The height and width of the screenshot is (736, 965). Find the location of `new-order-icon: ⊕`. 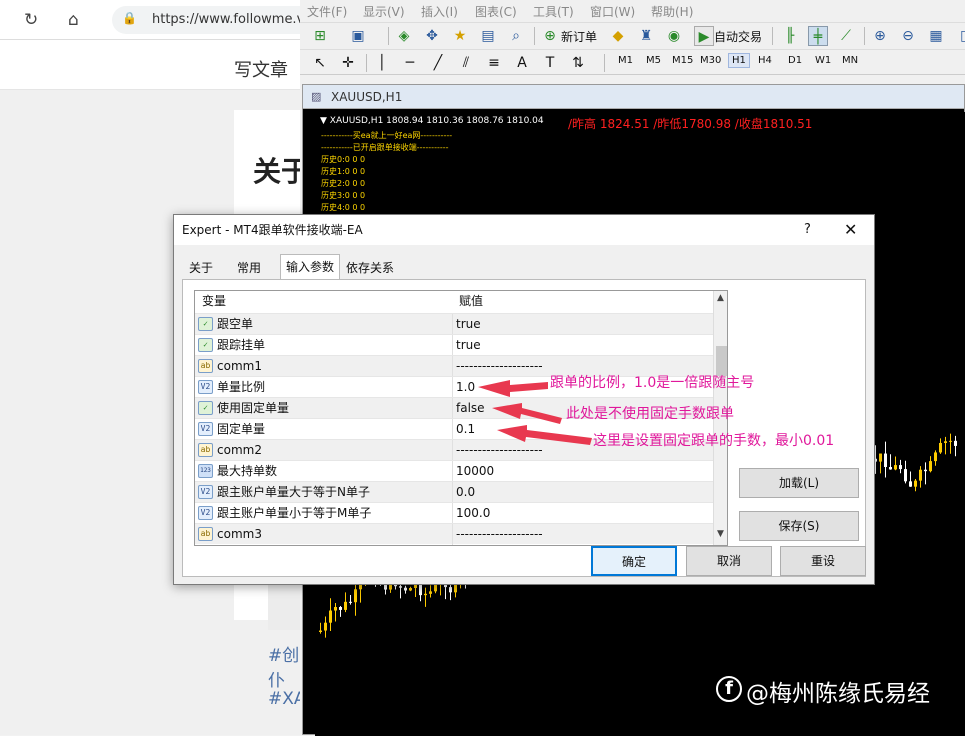

new-order-icon: ⊕ is located at coordinates (550, 36).